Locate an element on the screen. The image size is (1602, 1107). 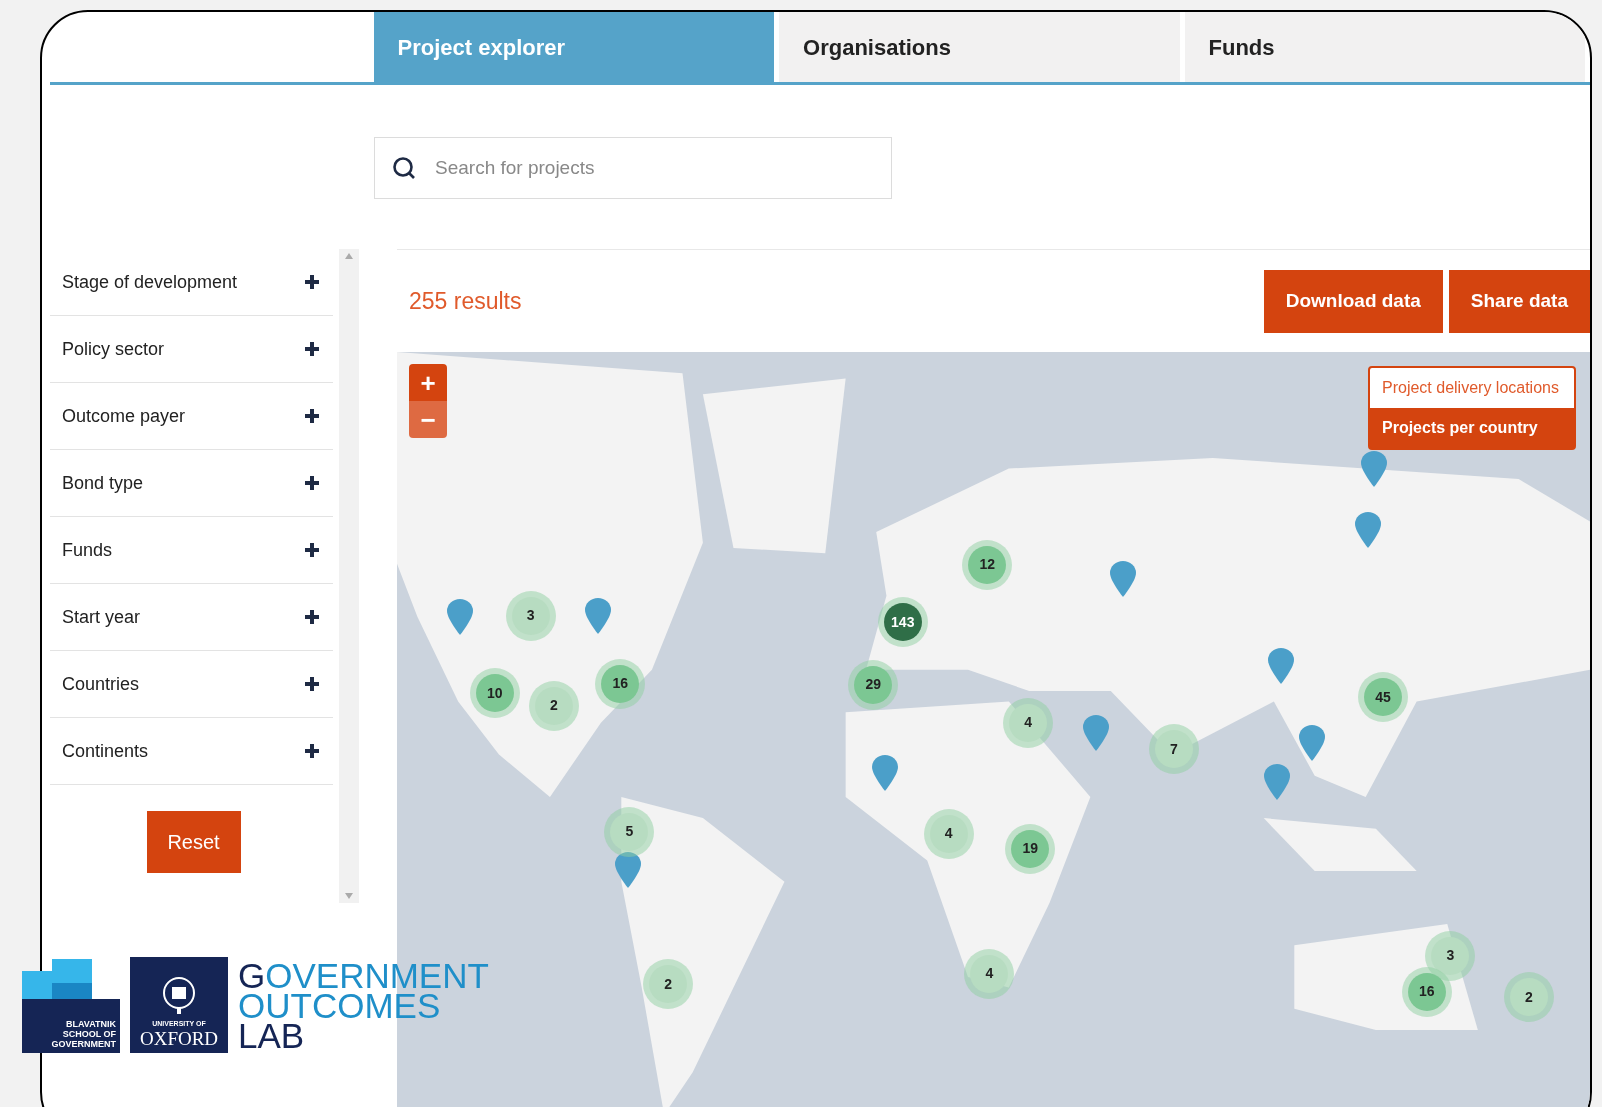
filter-label: Countries is located at coordinates (101, 684).